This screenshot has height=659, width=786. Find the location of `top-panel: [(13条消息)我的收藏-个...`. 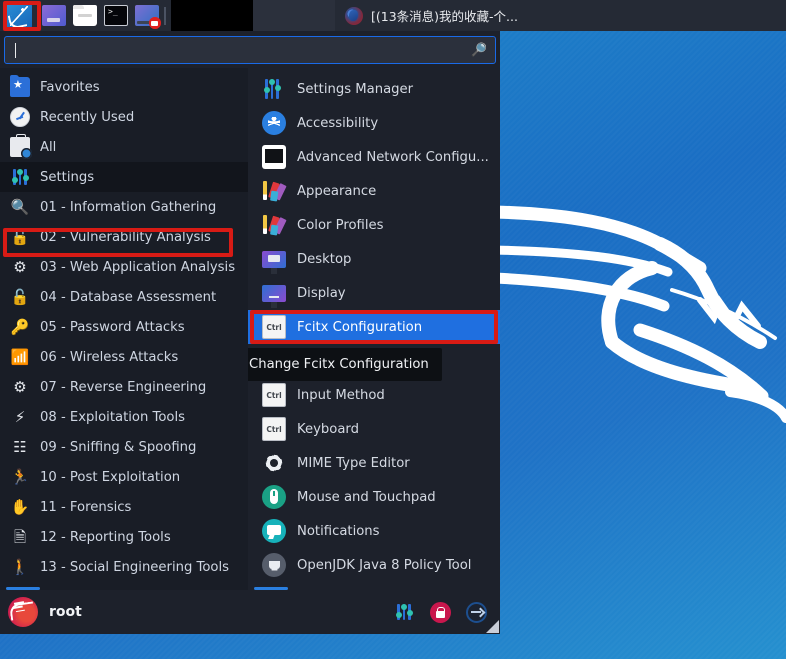

top-panel: [(13条消息)我的收藏-个... is located at coordinates (393, 15).